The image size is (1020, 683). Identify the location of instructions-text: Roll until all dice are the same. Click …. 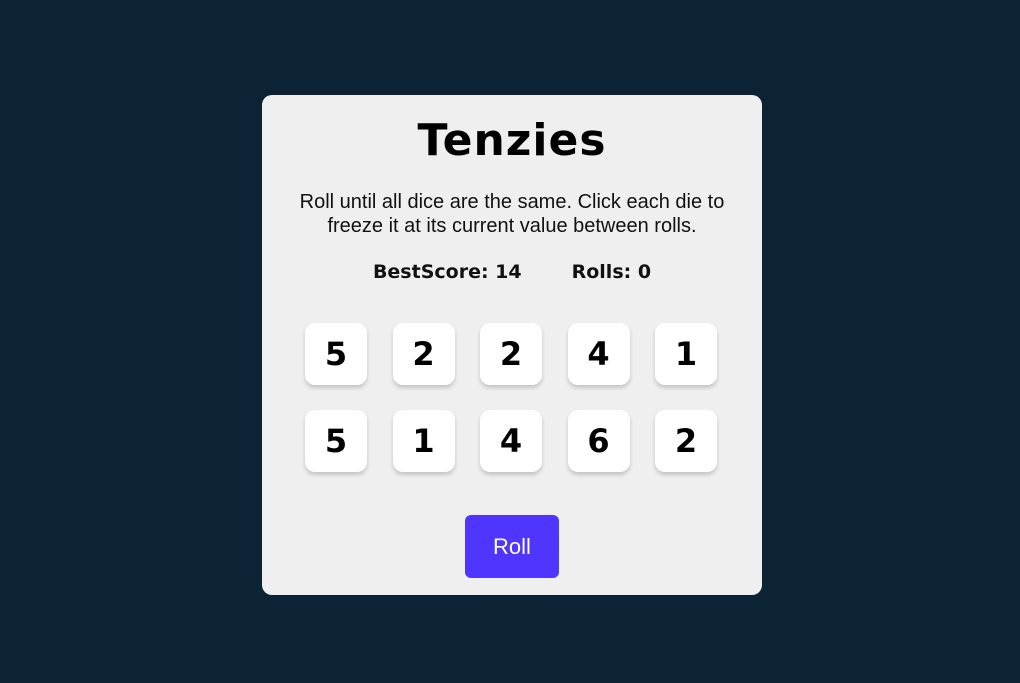
(512, 214).